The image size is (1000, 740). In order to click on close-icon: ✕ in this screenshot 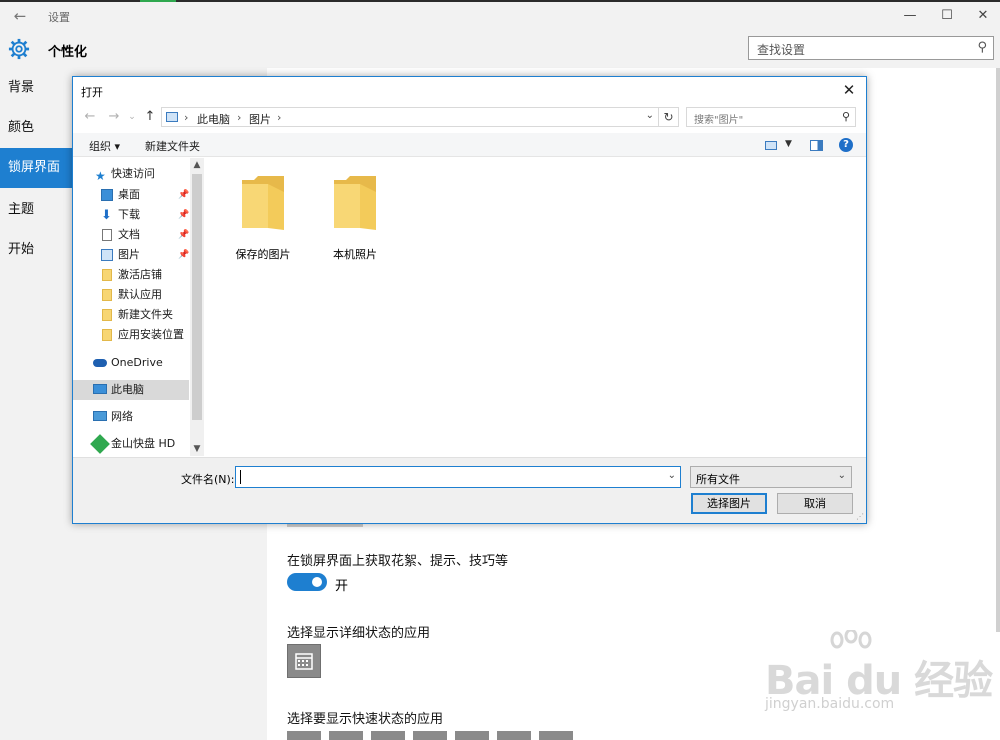, I will do `click(983, 16)`.